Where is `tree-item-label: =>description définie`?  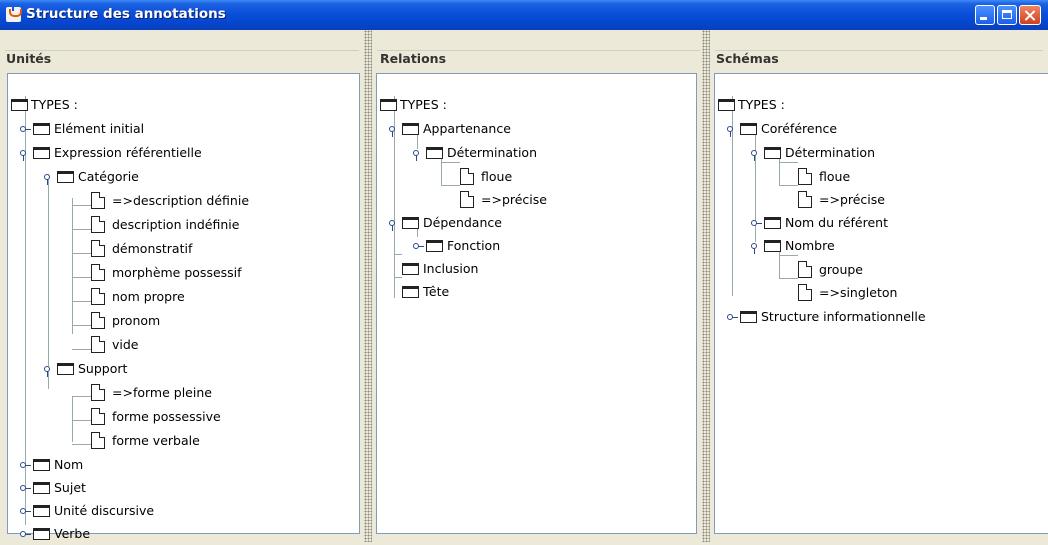 tree-item-label: =>description définie is located at coordinates (181, 200).